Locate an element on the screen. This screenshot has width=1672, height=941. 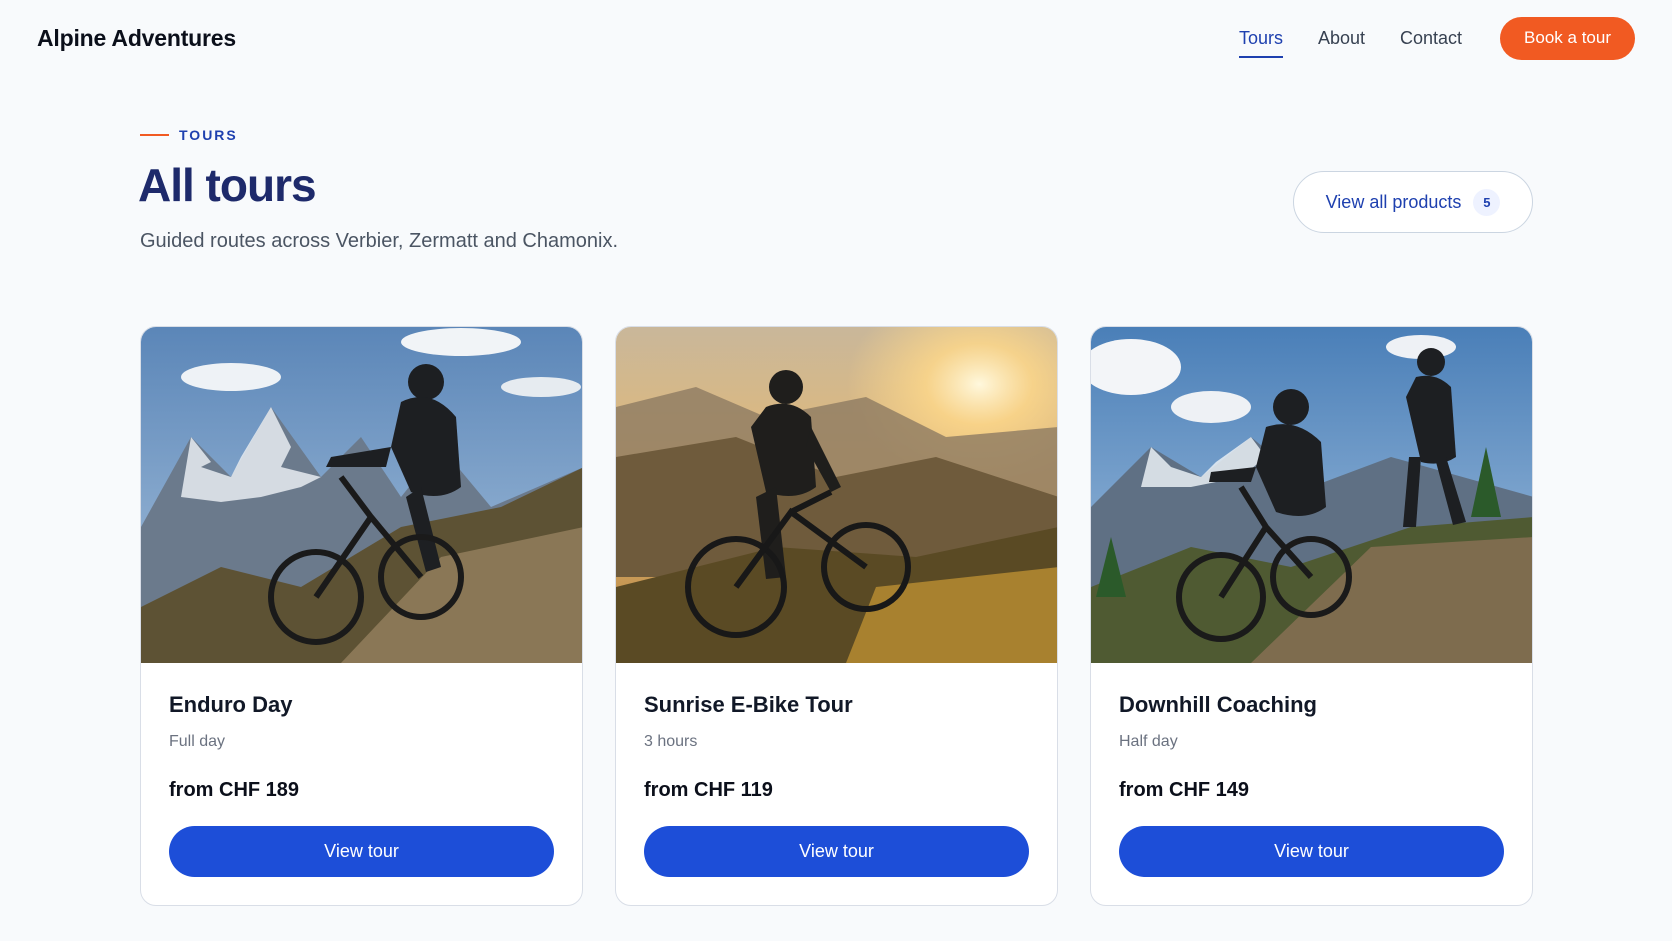
nav-link-about: About is located at coordinates (1341, 38).